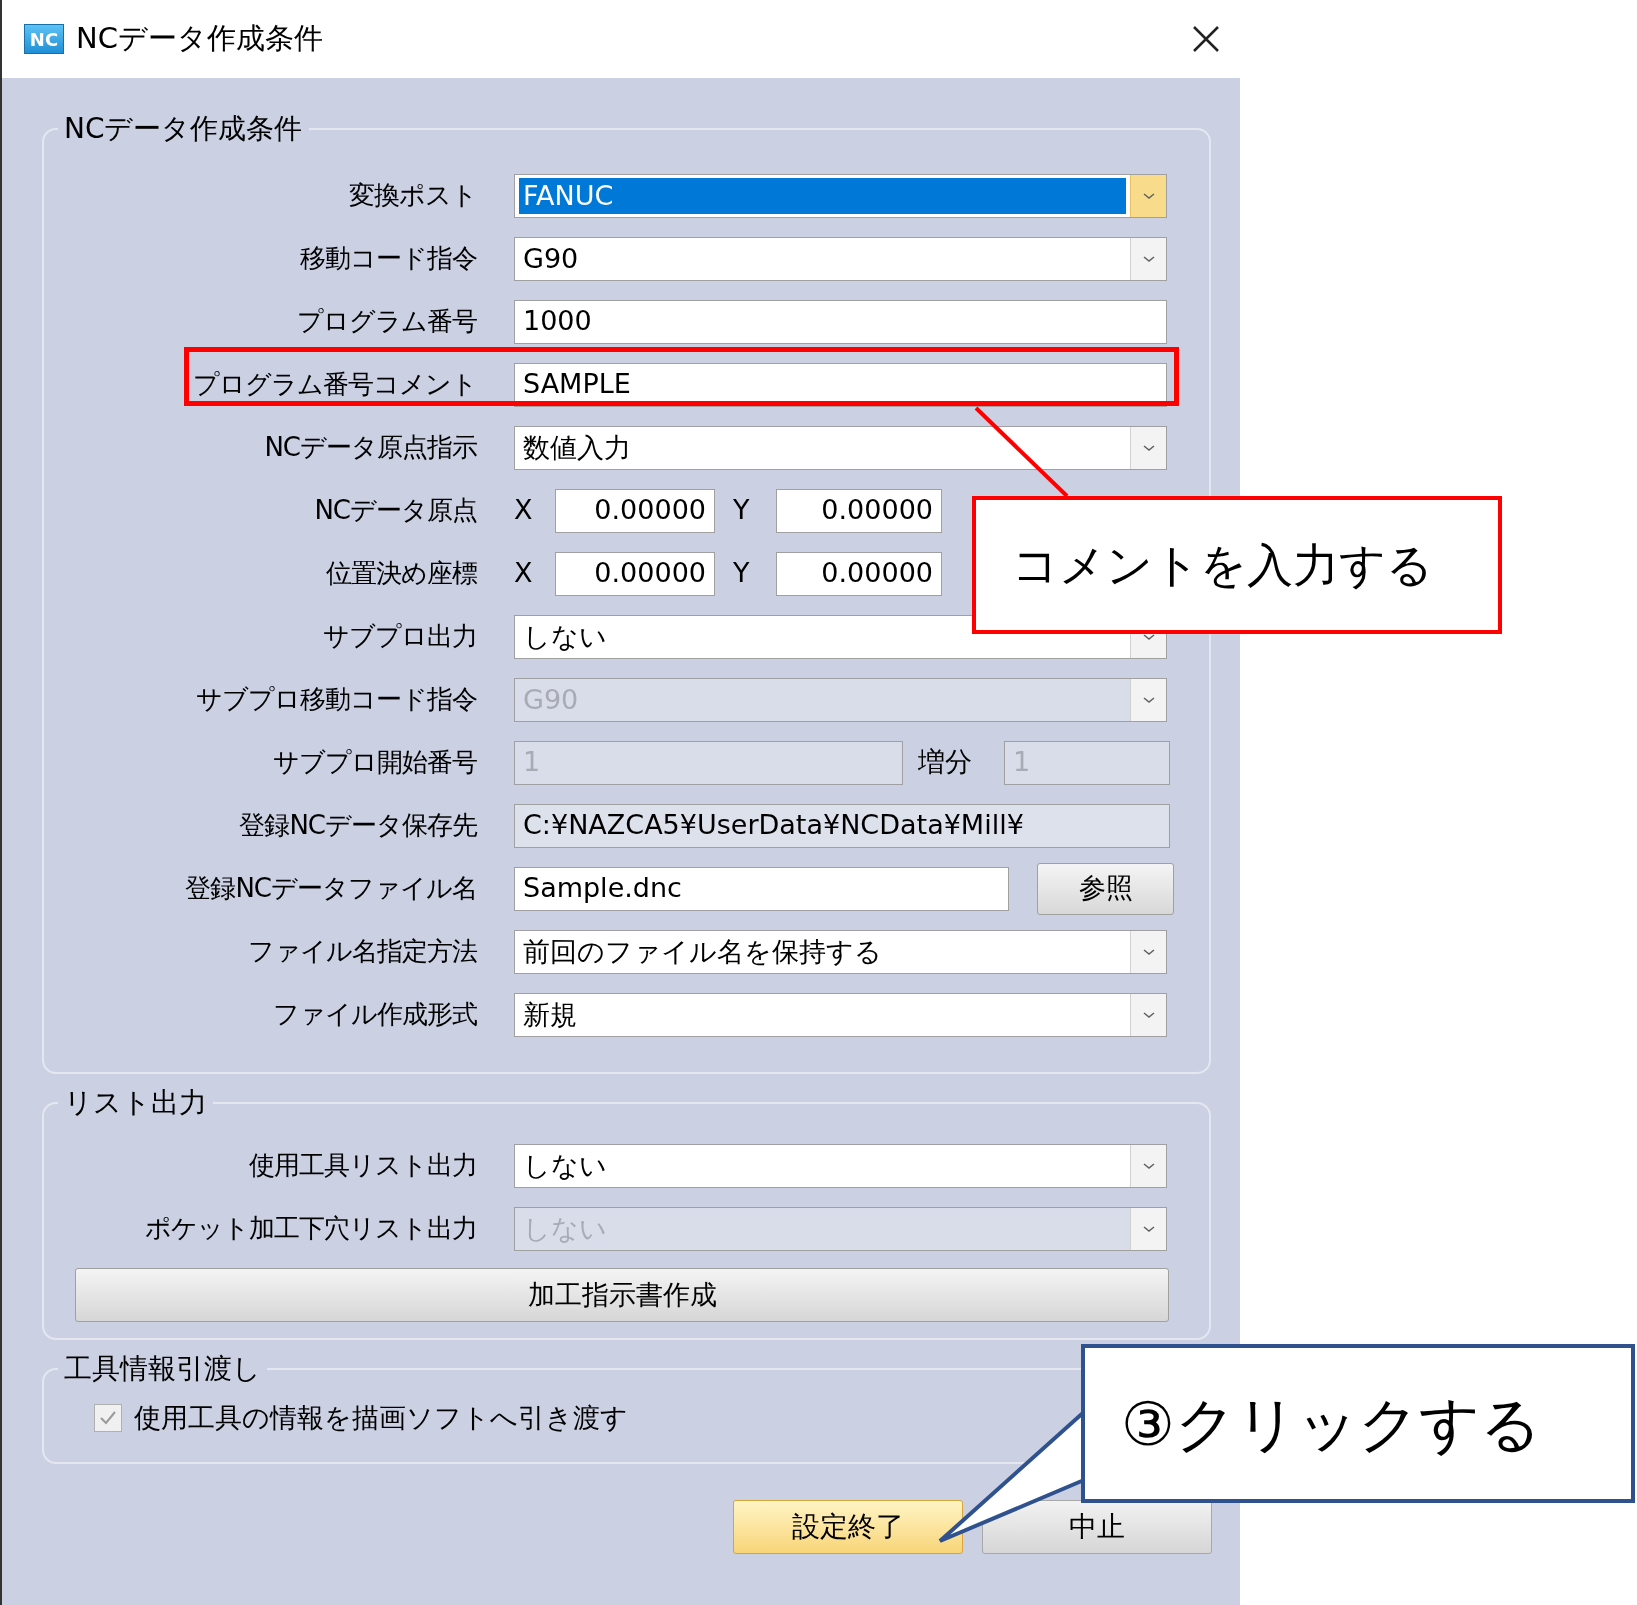 The image size is (1637, 1605). I want to click on field-label: ポケット加工下穴リスト出力, so click(311, 1228).